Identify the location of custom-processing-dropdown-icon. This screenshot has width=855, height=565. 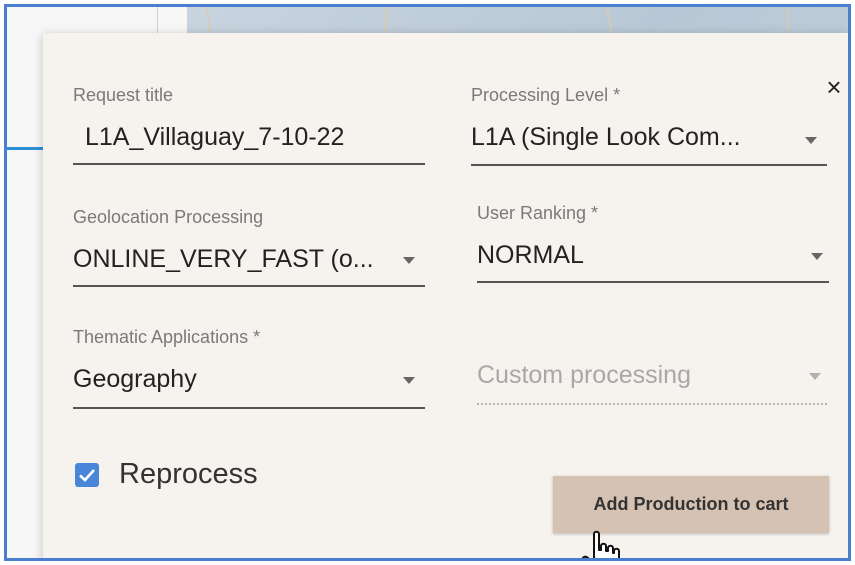
(815, 376).